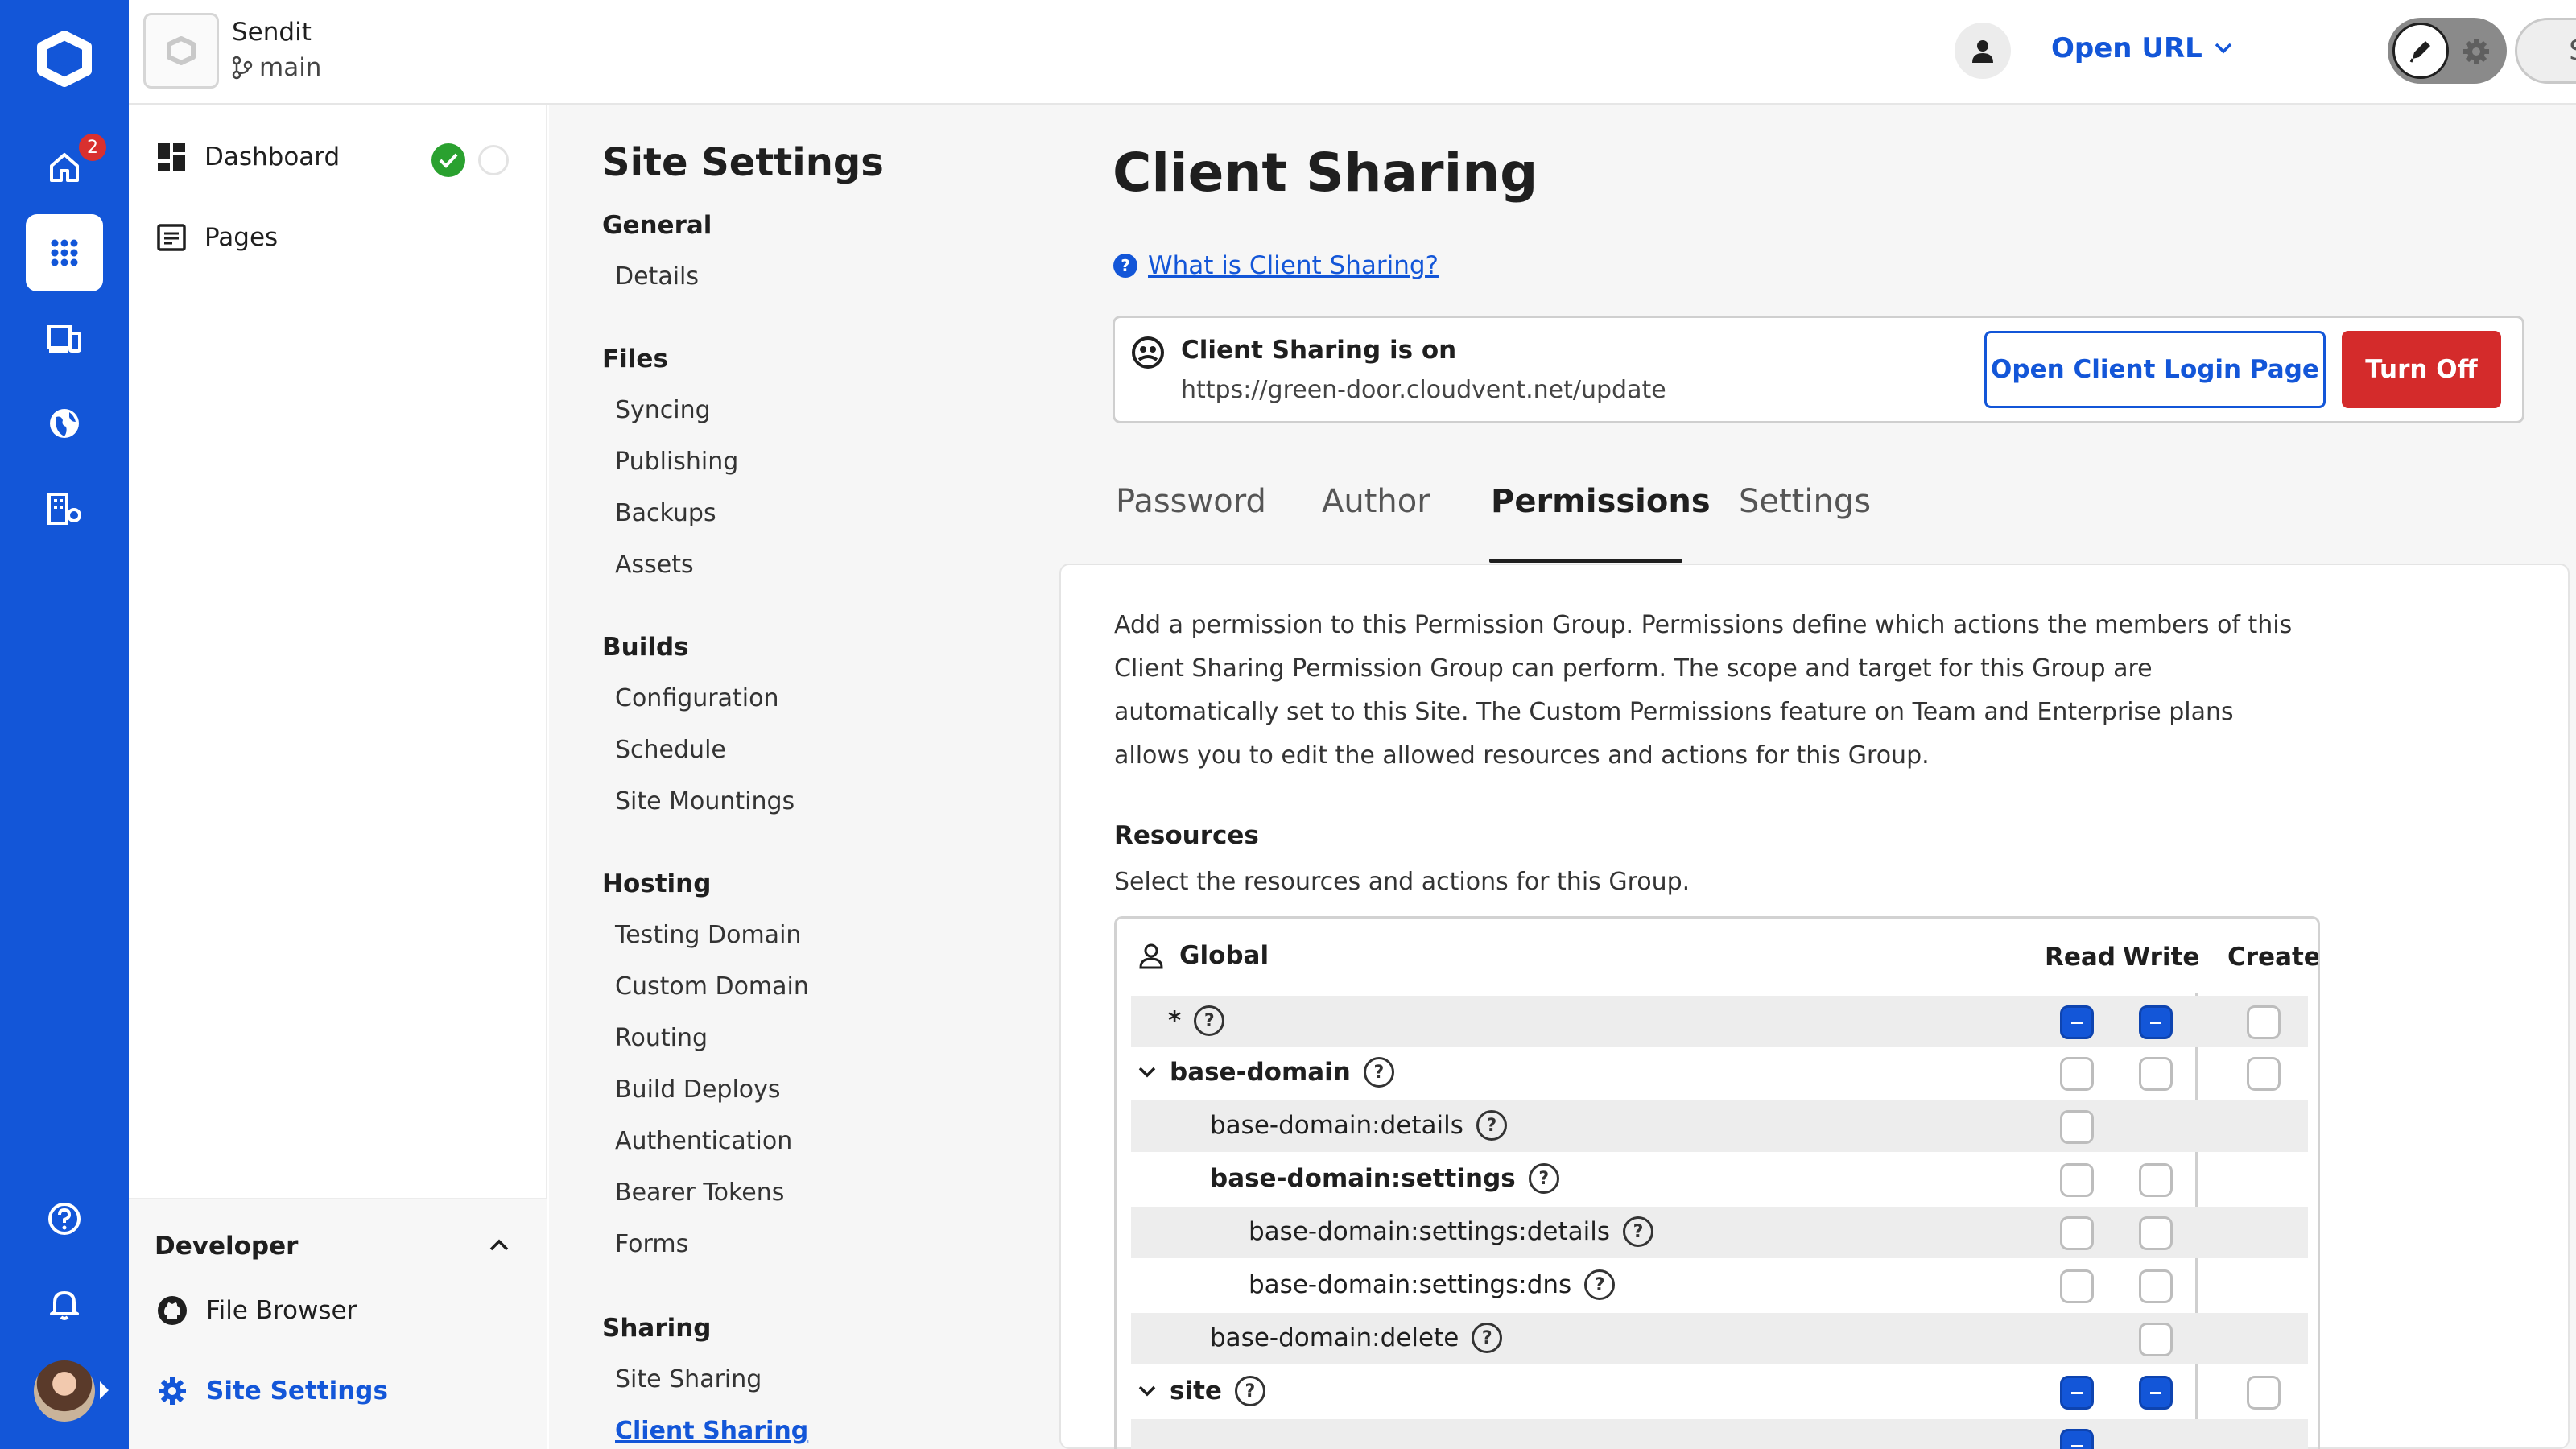 This screenshot has width=2576, height=1449. Describe the element at coordinates (1276, 265) in the screenshot. I see `help-link: ? What is Client Sharing?` at that location.